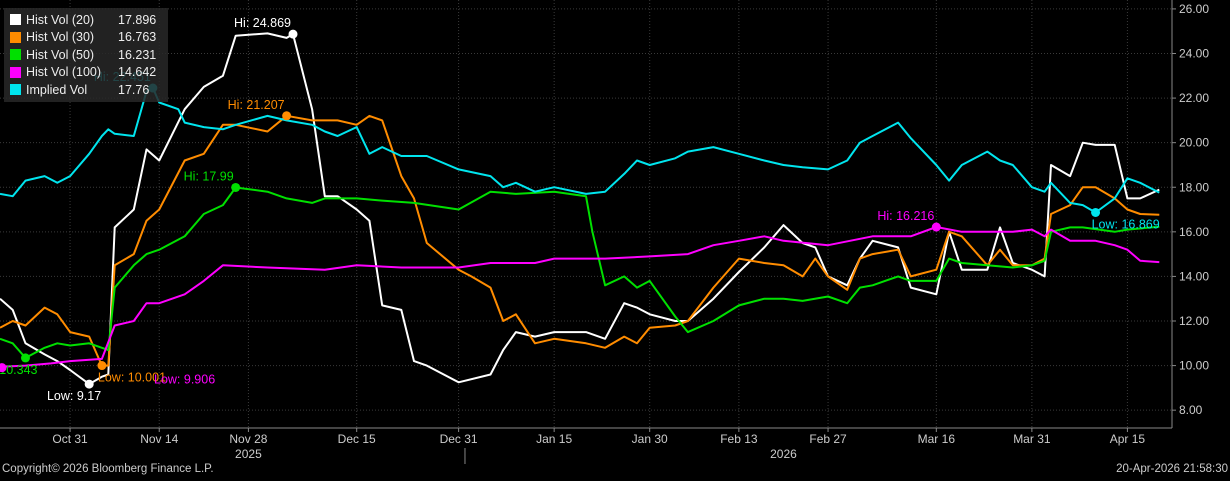 This screenshot has width=1230, height=481. What do you see at coordinates (262, 23) in the screenshot?
I see `extreme-label: Hi: 24.869` at bounding box center [262, 23].